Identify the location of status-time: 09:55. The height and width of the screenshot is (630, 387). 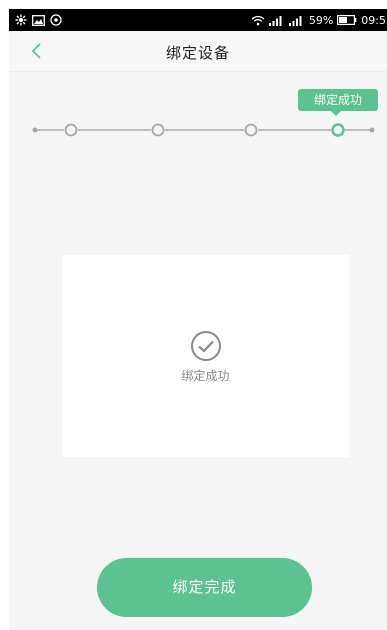
(374, 20).